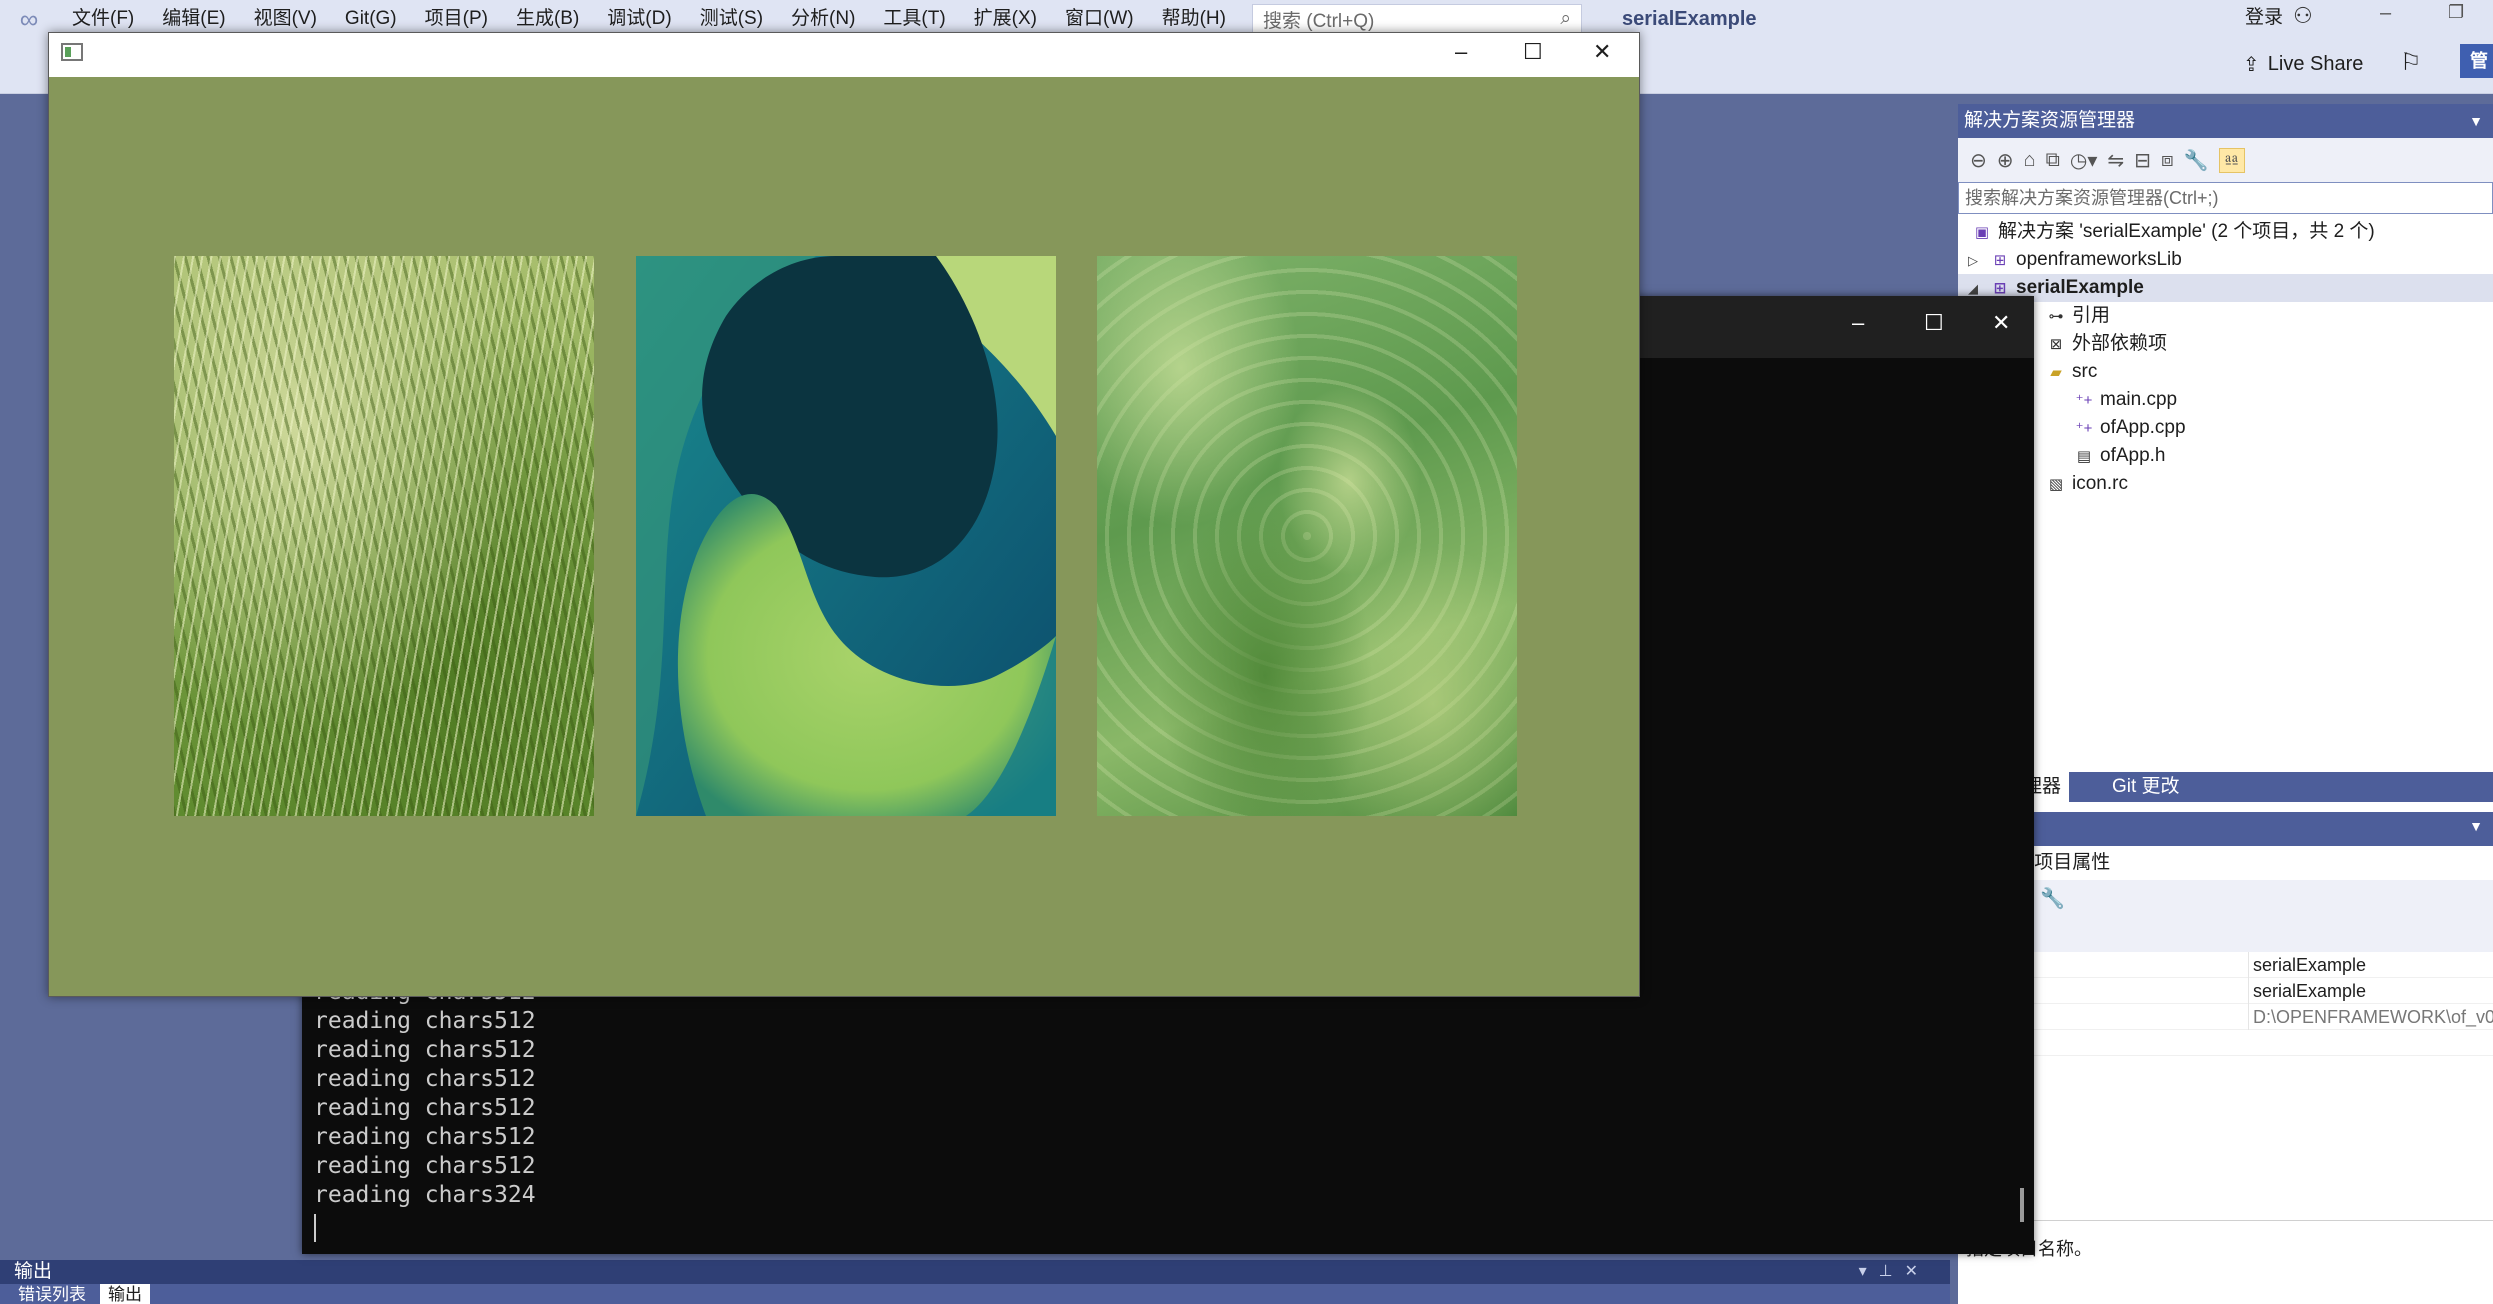 This screenshot has width=2493, height=1304. What do you see at coordinates (1973, 260) in the screenshot?
I see `expand-arrow-icon: ▷` at bounding box center [1973, 260].